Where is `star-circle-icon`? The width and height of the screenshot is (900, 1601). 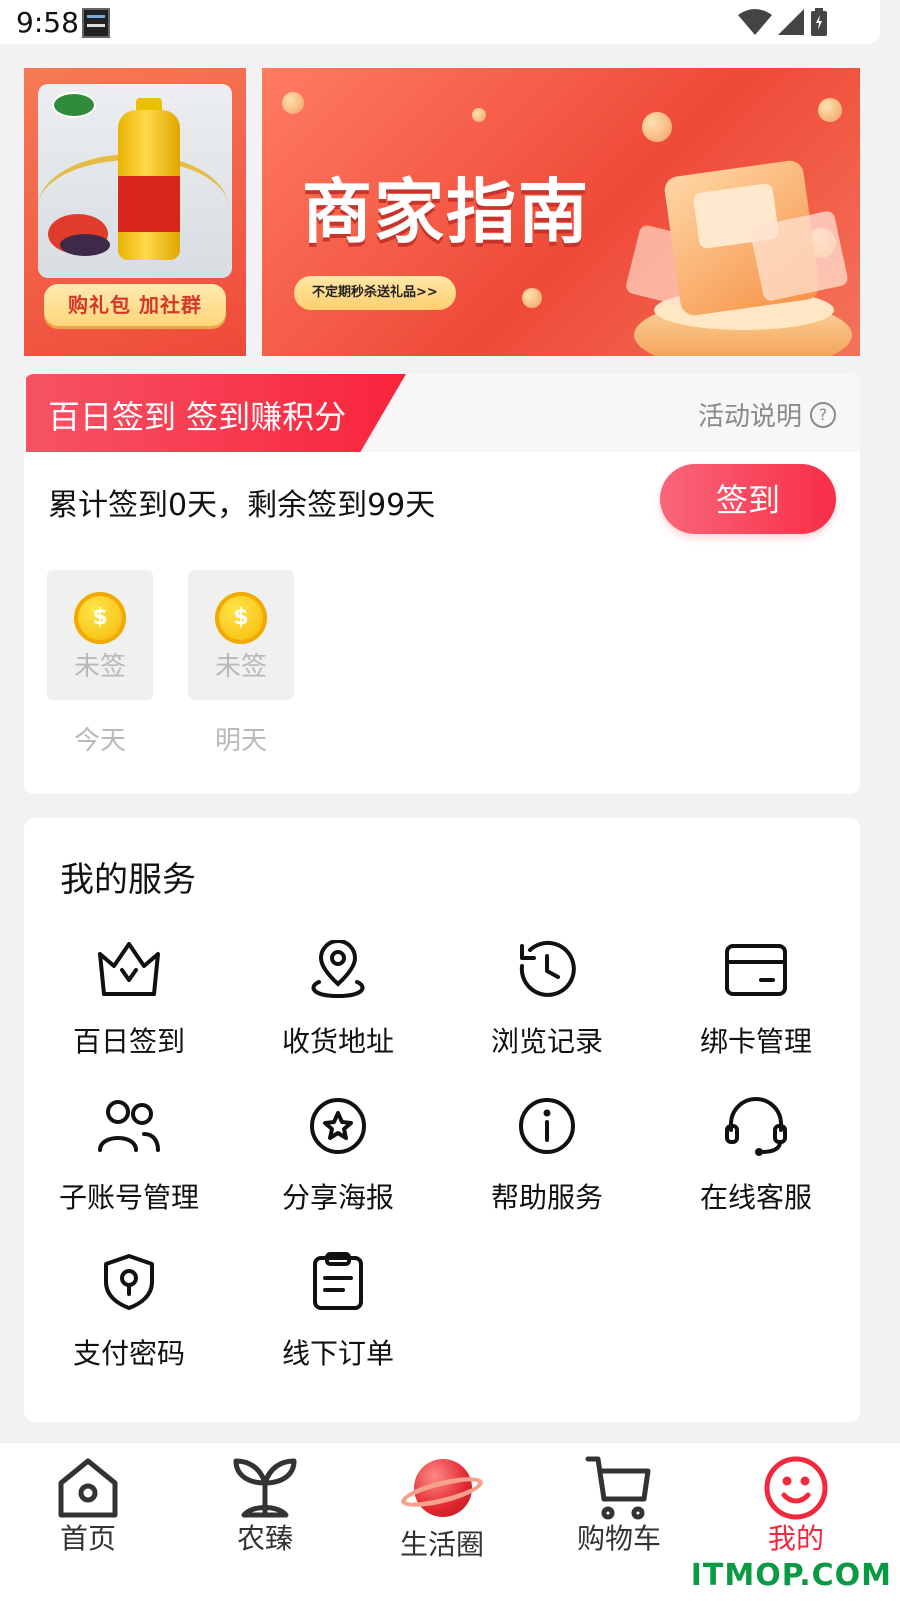
star-circle-icon is located at coordinates (338, 1126).